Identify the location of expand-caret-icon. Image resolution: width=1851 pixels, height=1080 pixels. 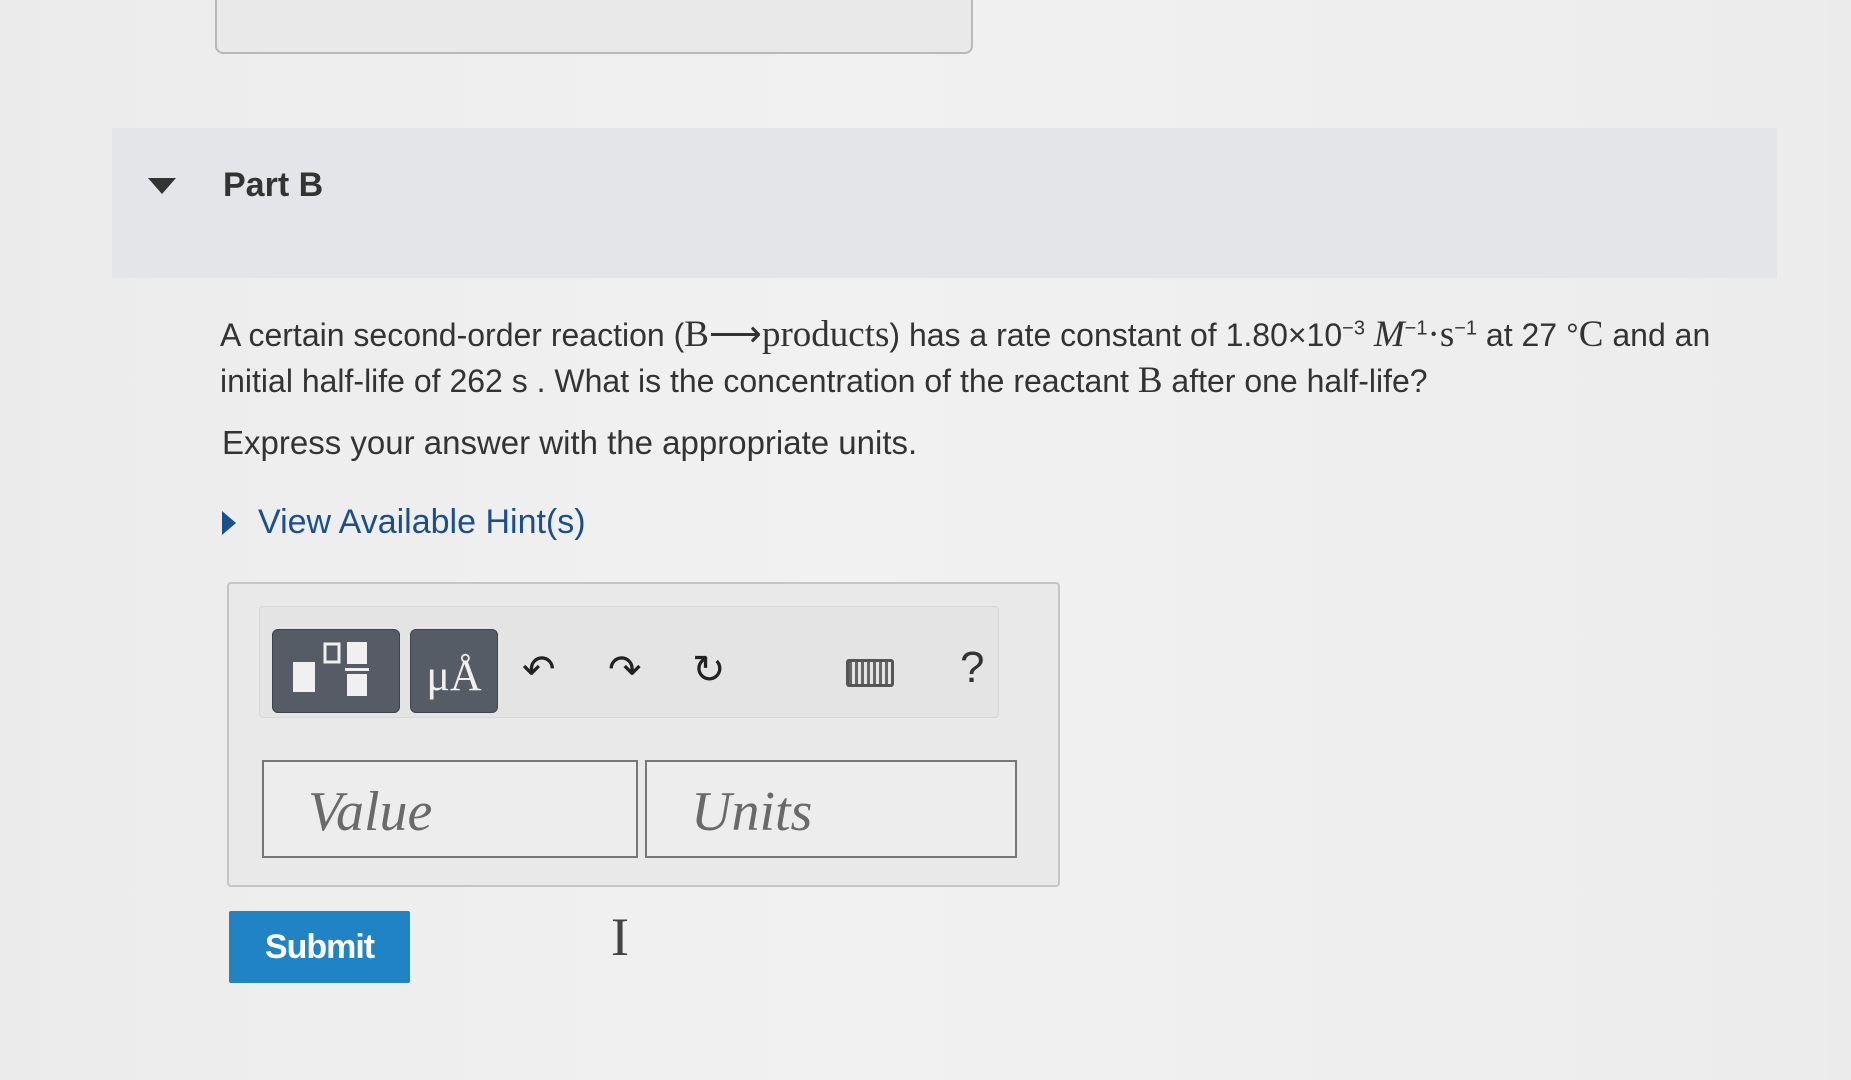
(229, 522).